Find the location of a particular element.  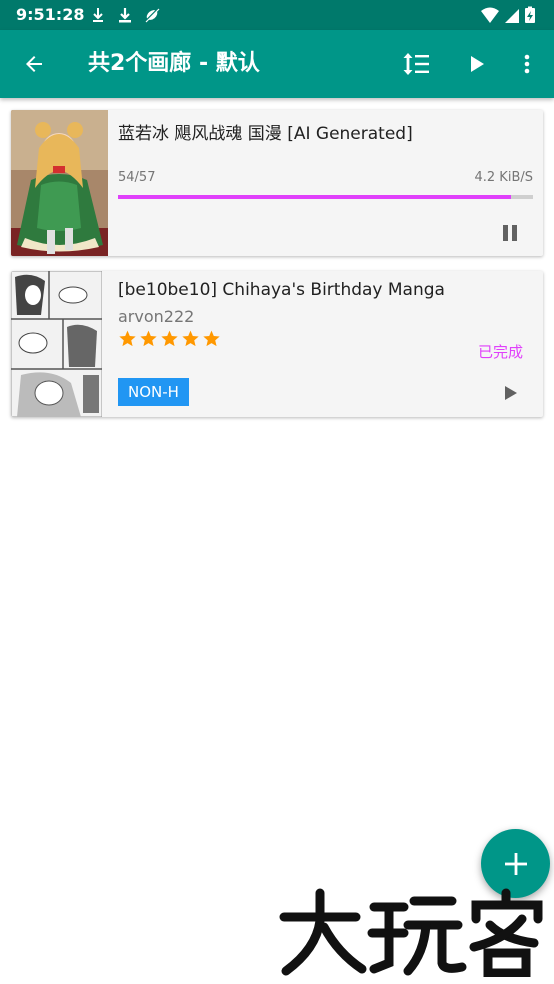

status-bar: 9:51:28 is located at coordinates (277, 15).